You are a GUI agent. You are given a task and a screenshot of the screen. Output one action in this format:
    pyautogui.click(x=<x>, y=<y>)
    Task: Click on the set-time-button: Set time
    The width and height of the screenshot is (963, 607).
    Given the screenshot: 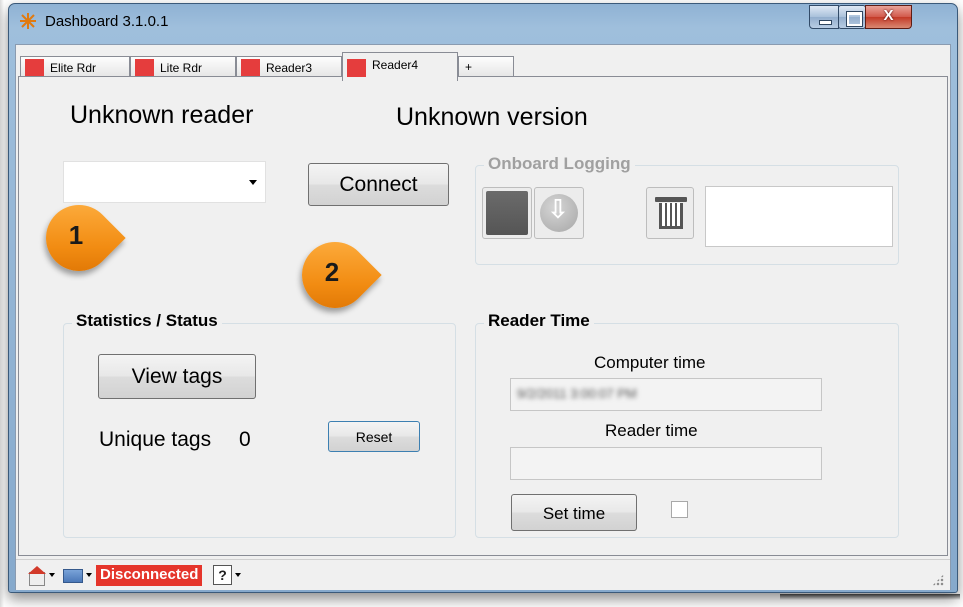 What is the action you would take?
    pyautogui.click(x=574, y=512)
    